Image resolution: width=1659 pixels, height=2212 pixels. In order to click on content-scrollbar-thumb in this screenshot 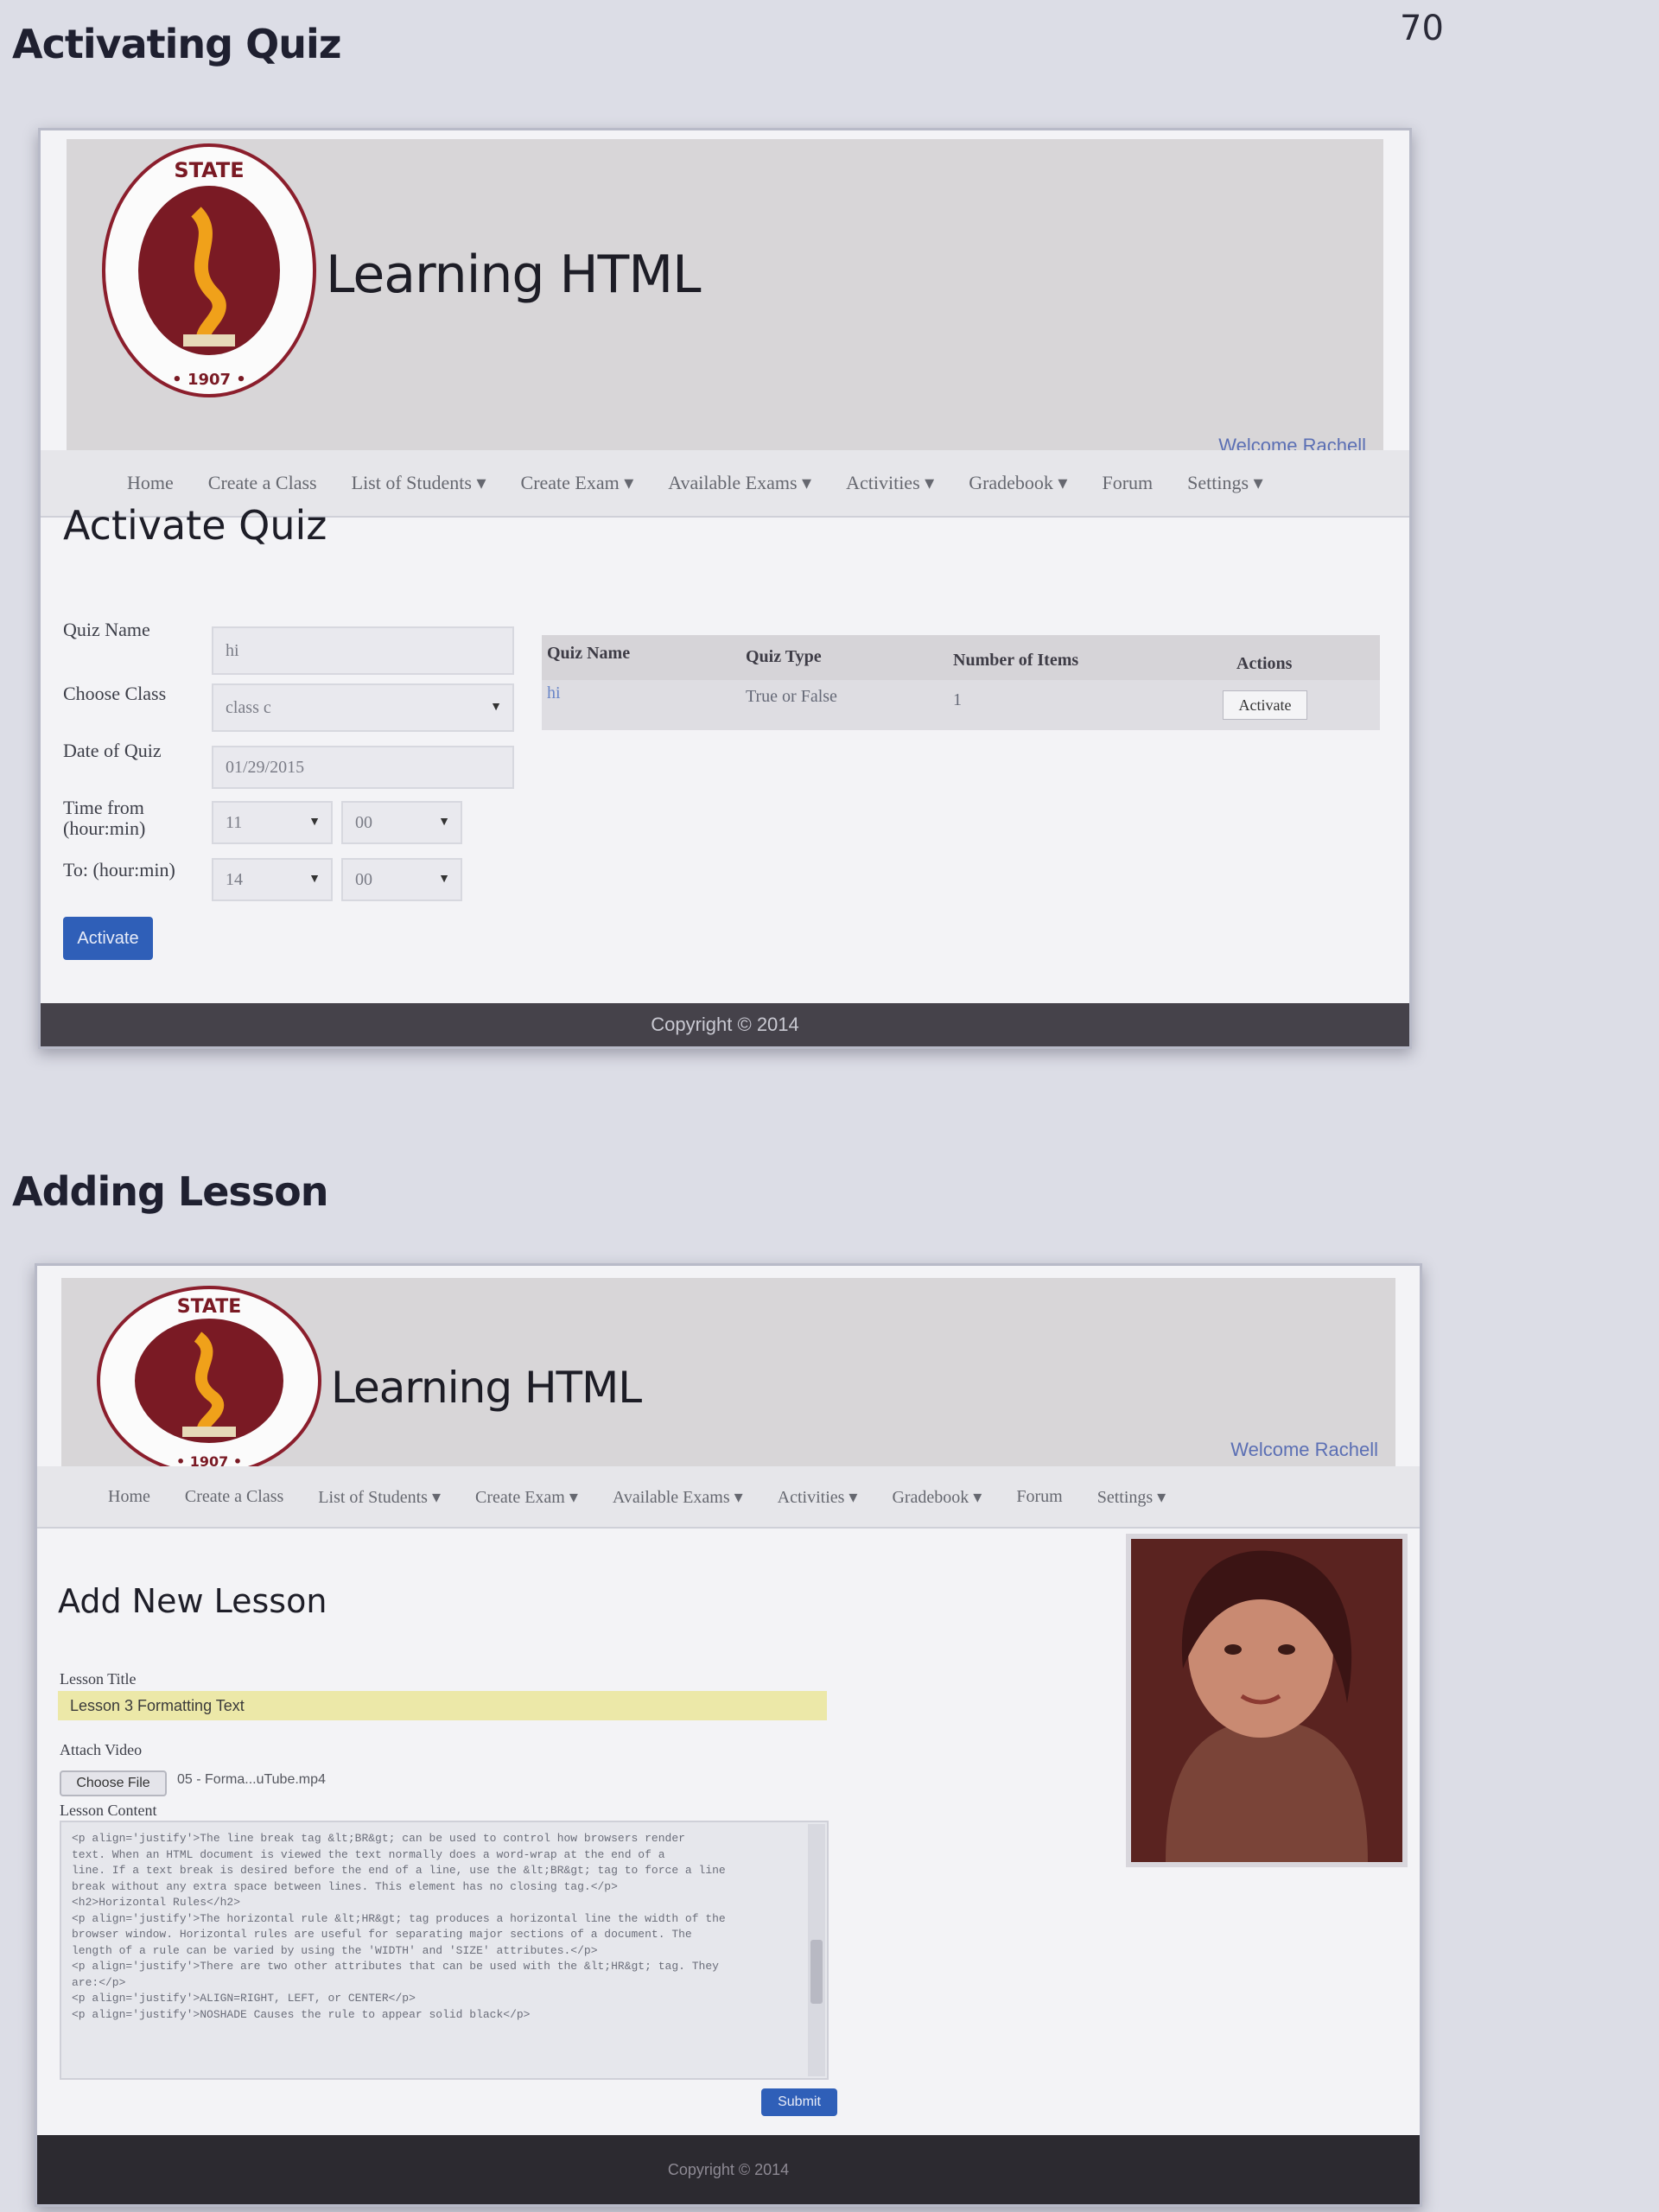, I will do `click(816, 1972)`.